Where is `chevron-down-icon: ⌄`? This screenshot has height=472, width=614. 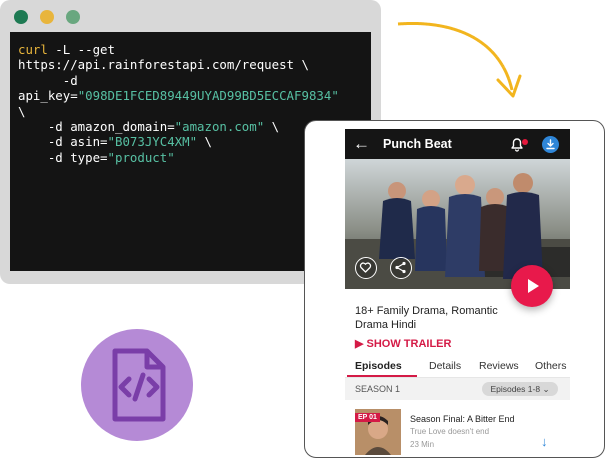
chevron-down-icon: ⌄ is located at coordinates (546, 389).